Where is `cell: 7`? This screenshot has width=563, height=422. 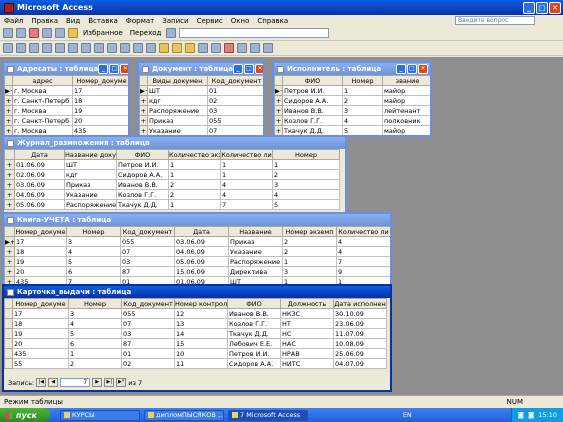
cell: 7 is located at coordinates (246, 204).